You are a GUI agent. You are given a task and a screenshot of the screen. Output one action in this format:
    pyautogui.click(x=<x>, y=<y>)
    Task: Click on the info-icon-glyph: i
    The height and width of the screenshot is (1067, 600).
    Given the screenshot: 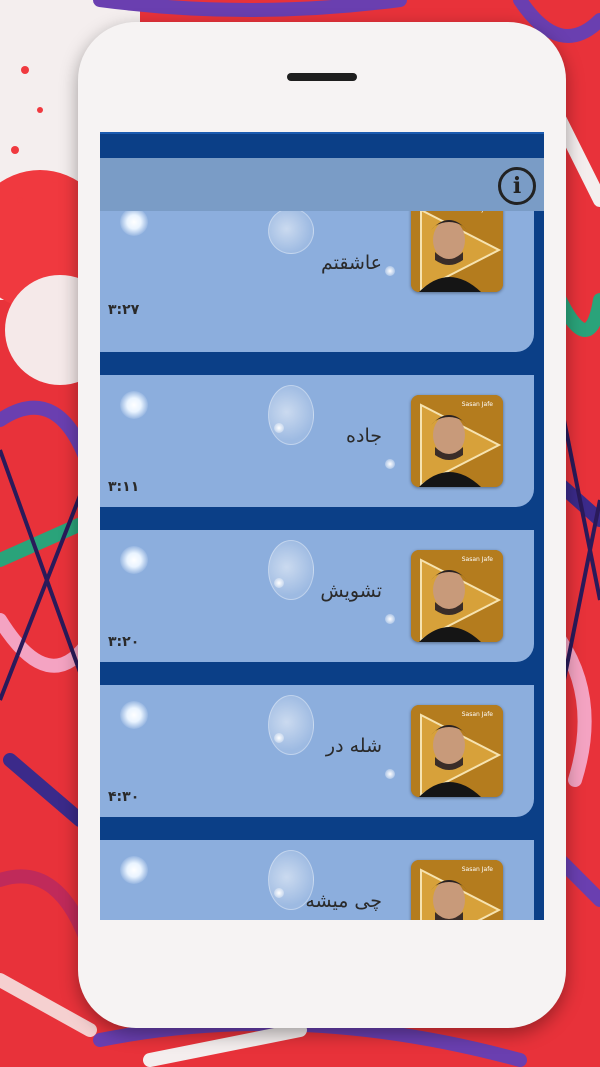 What is the action you would take?
    pyautogui.click(x=517, y=186)
    